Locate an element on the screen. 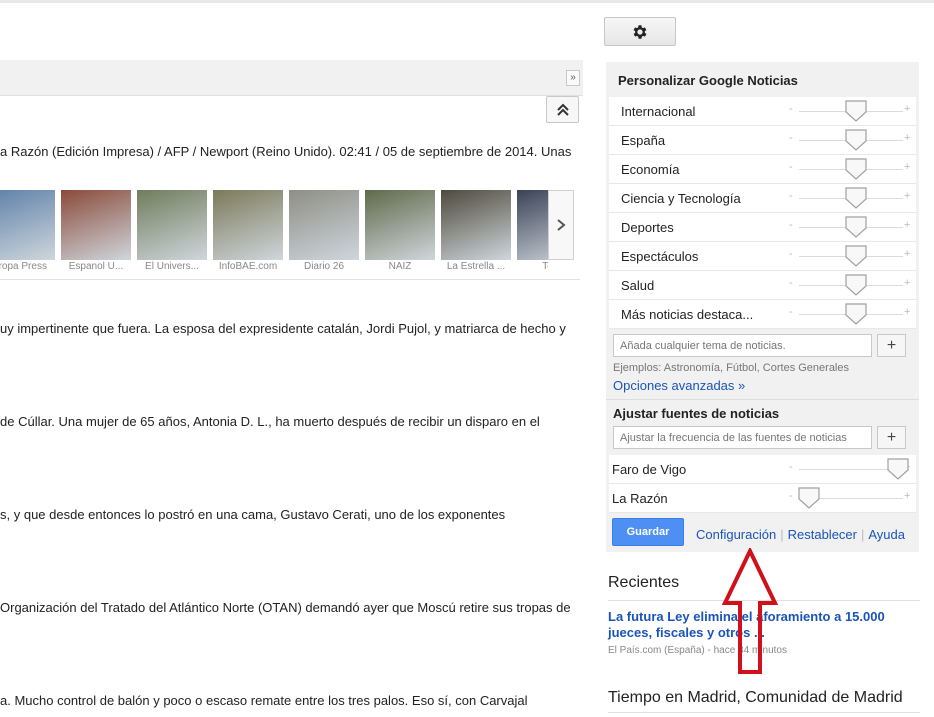 The width and height of the screenshot is (934, 717). photo-caption: InfoBAE.com is located at coordinates (248, 266).